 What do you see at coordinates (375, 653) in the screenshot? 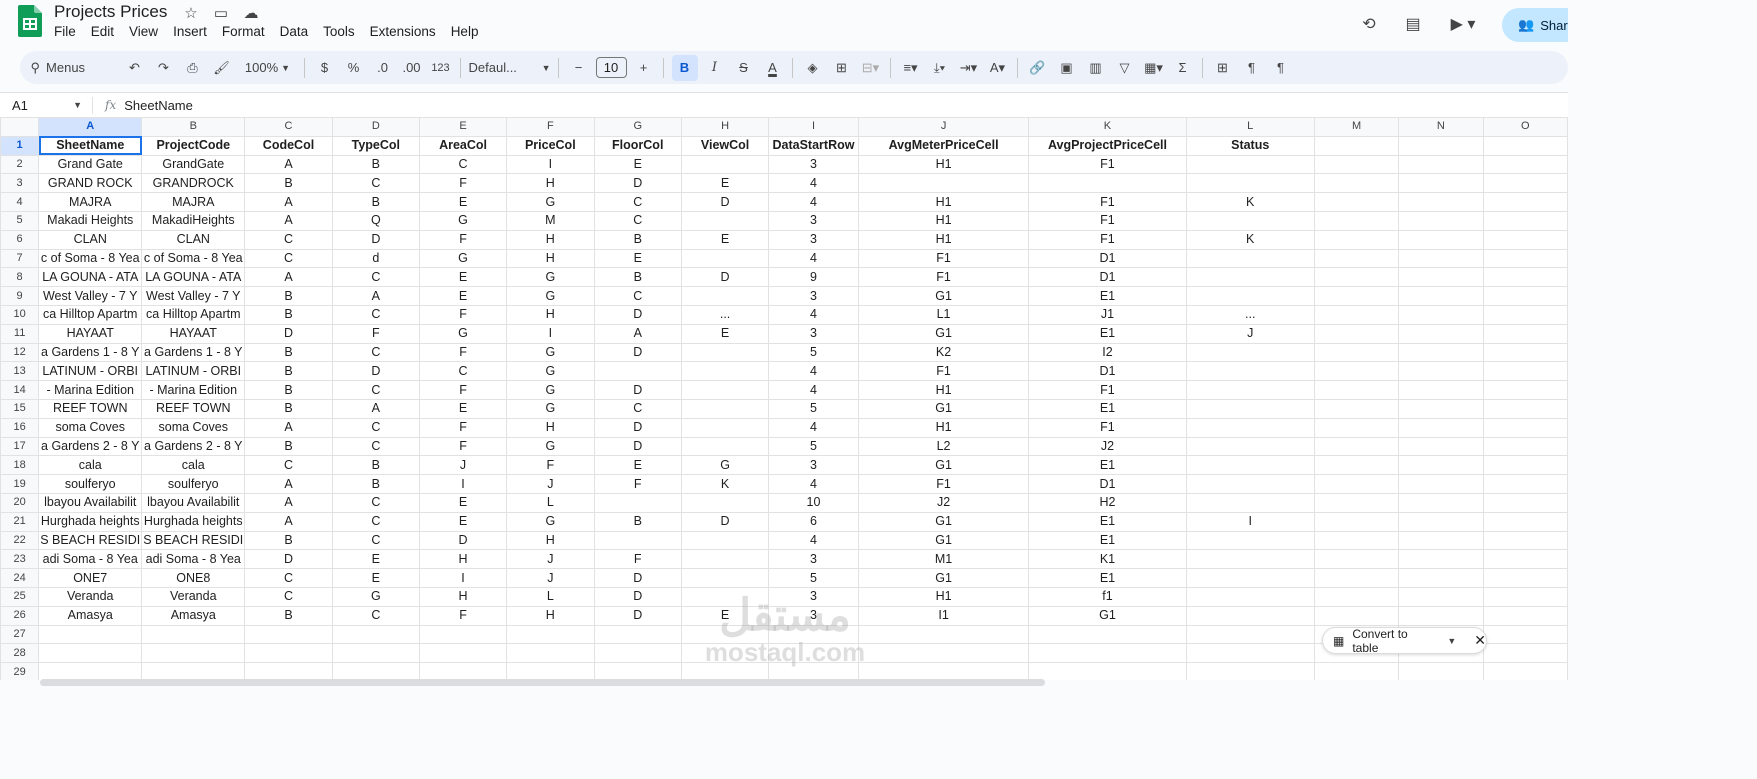
I see `cell-d28` at bounding box center [375, 653].